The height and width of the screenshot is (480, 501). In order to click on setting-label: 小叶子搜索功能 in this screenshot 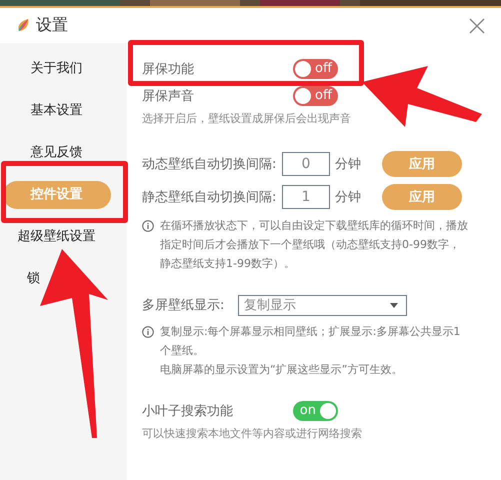, I will do `click(188, 411)`.